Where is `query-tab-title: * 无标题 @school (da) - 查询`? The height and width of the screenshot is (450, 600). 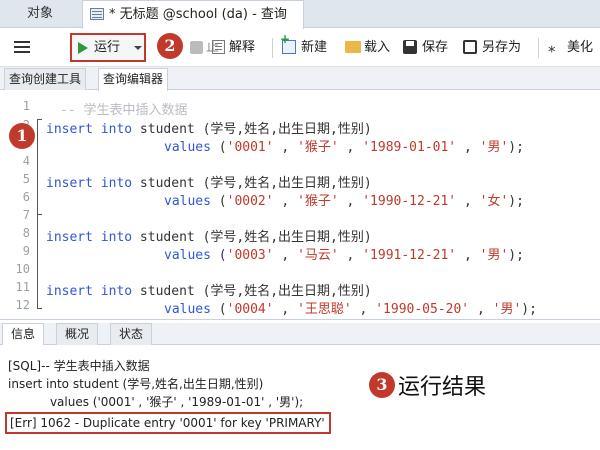
query-tab-title: * 无标题 @school (da) - 查询 is located at coordinates (198, 14).